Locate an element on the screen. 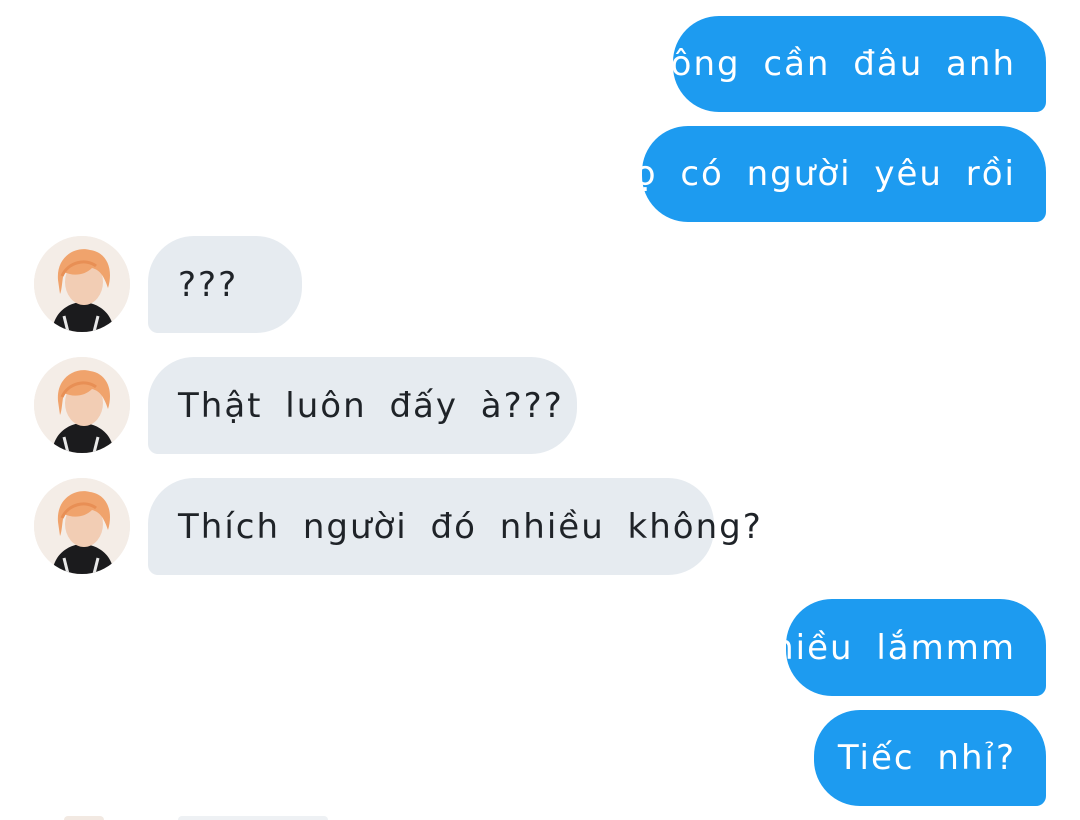 The image size is (1080, 820). message-text: Không cần đâu anh is located at coordinates (819, 64).